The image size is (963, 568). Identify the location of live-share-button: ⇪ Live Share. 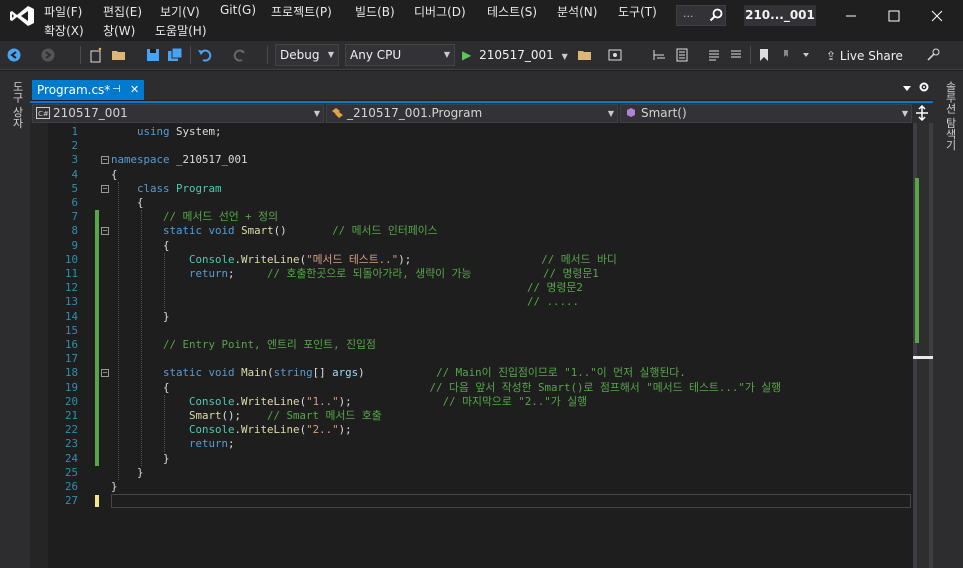
(864, 56).